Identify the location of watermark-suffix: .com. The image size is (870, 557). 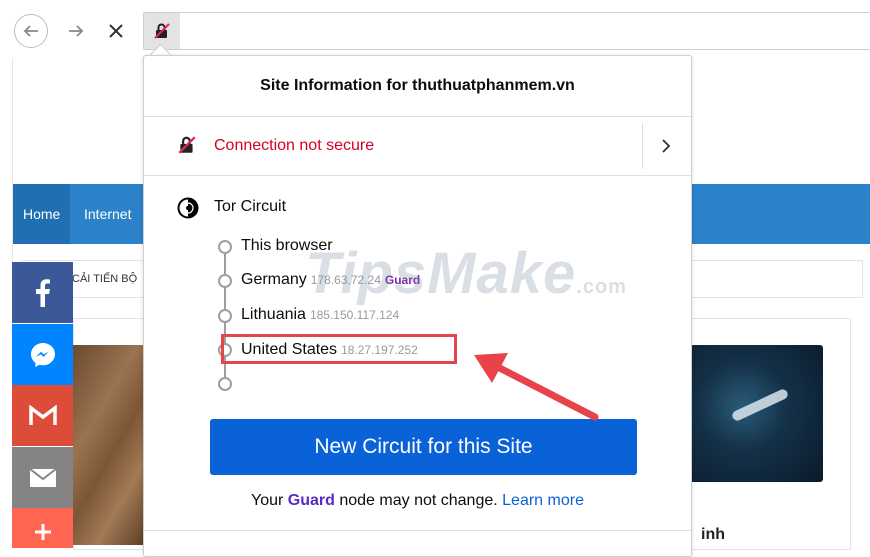
(601, 287).